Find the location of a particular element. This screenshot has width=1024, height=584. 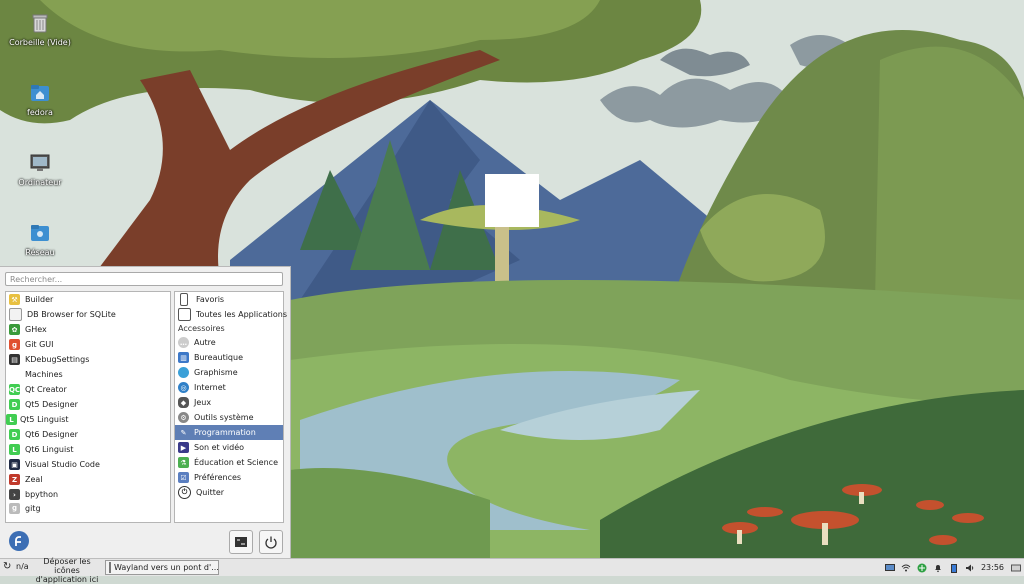

db-browser-icon is located at coordinates (15, 314).